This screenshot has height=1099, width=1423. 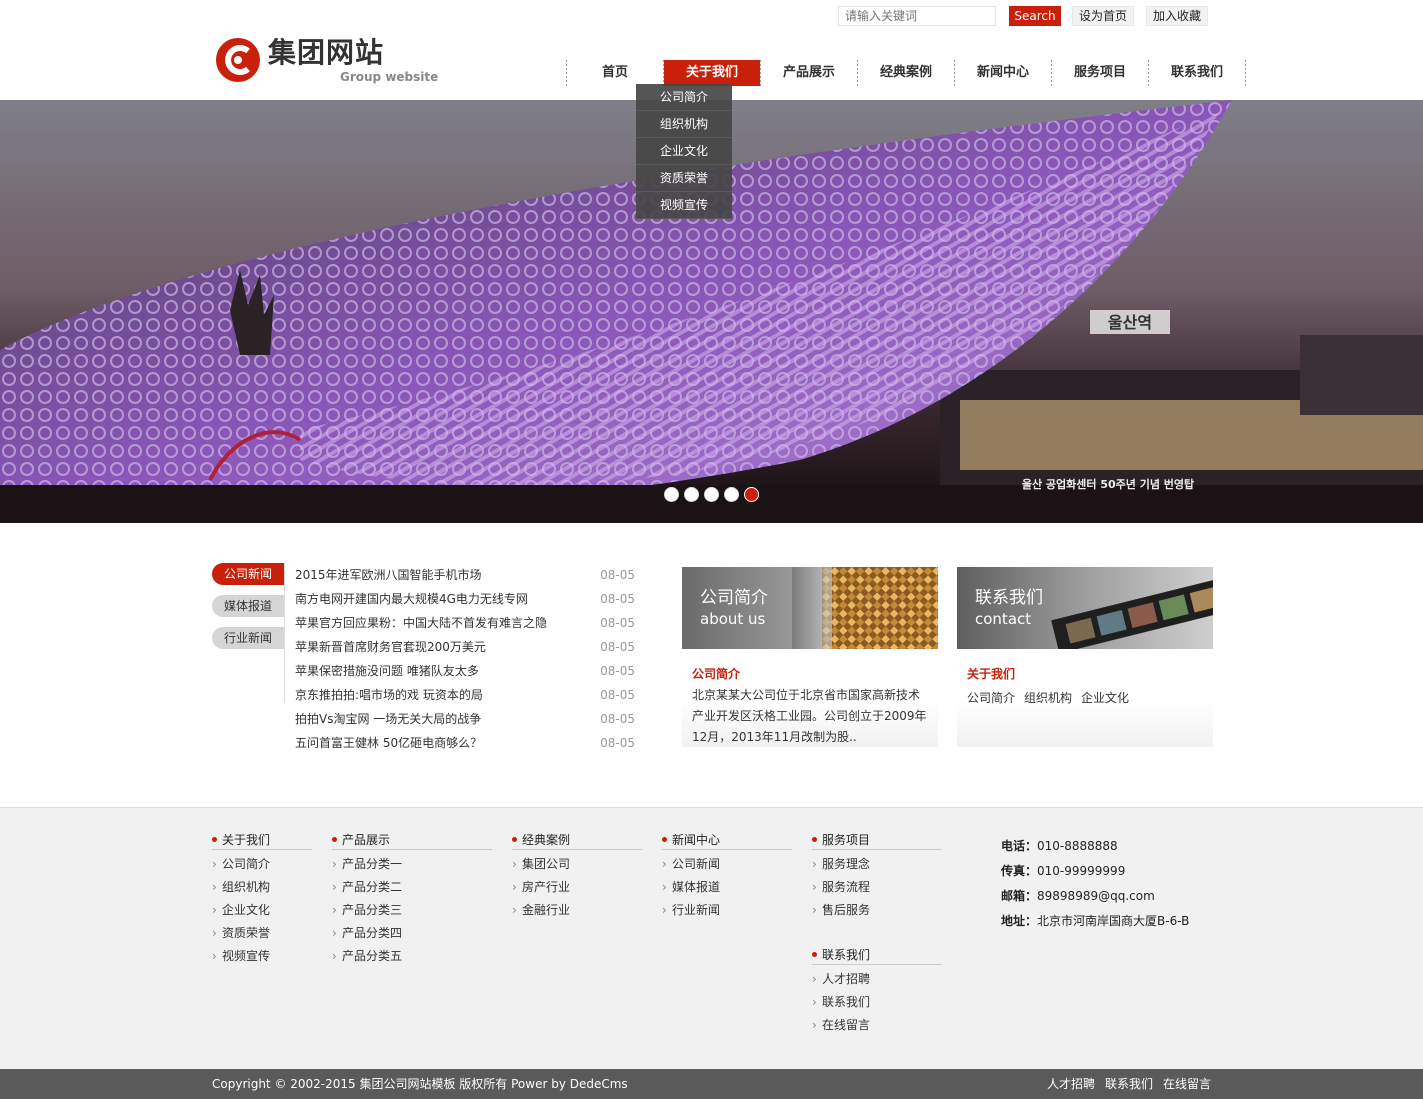 I want to click on dropdown-item: 组织机构, so click(x=684, y=124).